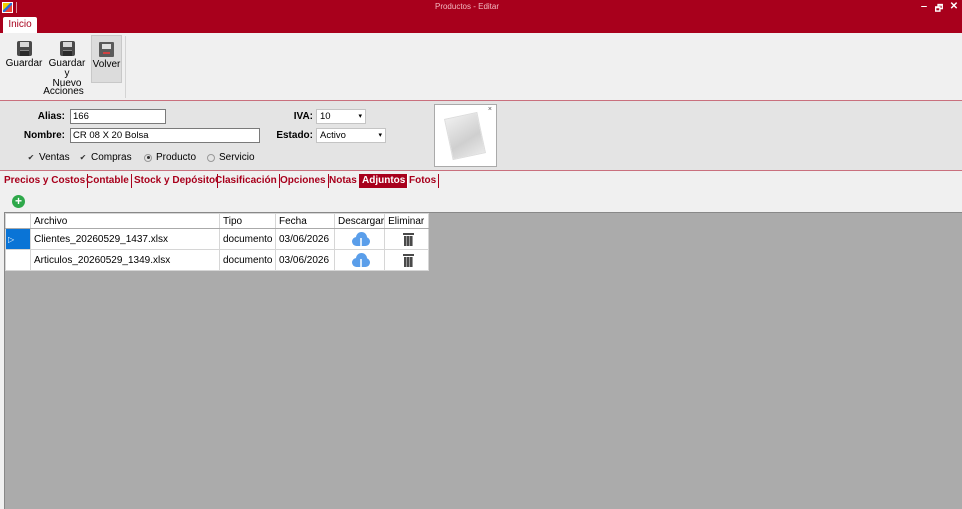 The height and width of the screenshot is (509, 962). Describe the element at coordinates (481, 24) in the screenshot. I see `ribbon-tab-strip: Inicio` at that location.